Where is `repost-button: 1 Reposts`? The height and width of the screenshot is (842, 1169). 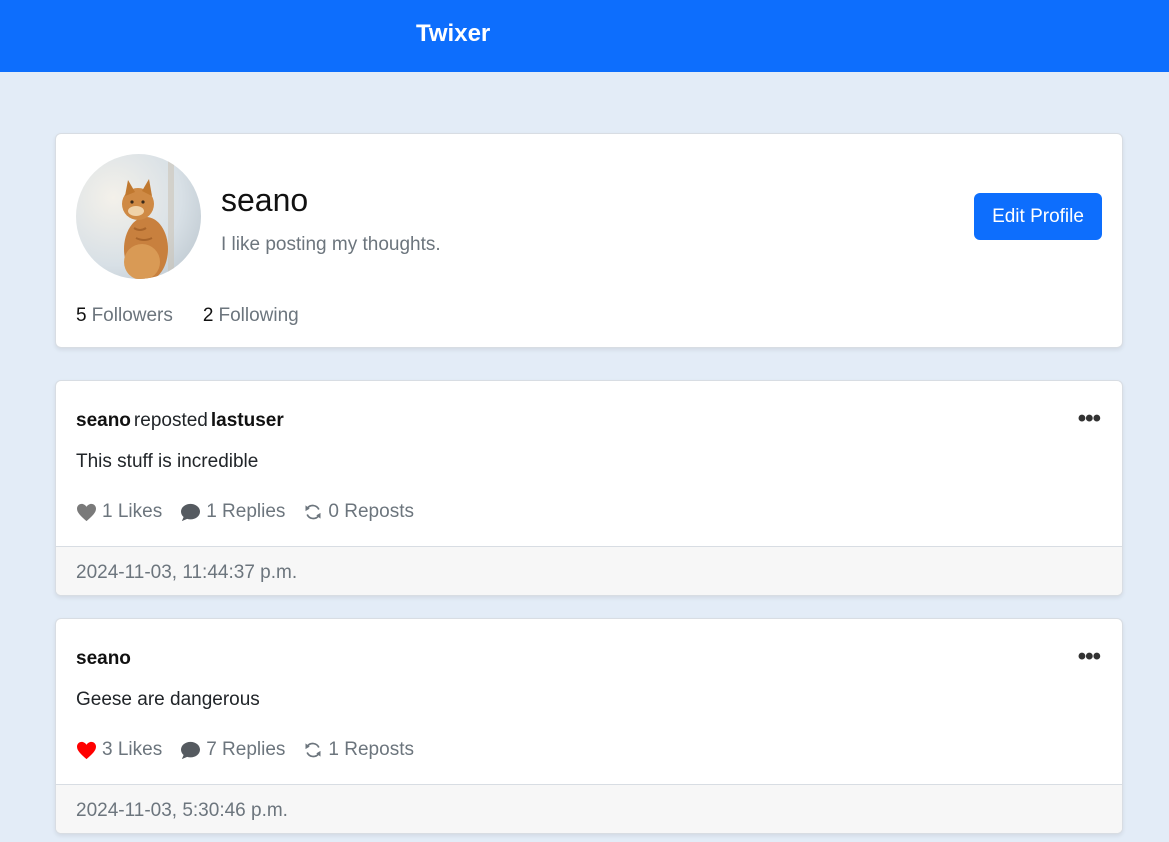
repost-button: 1 Reposts is located at coordinates (358, 750).